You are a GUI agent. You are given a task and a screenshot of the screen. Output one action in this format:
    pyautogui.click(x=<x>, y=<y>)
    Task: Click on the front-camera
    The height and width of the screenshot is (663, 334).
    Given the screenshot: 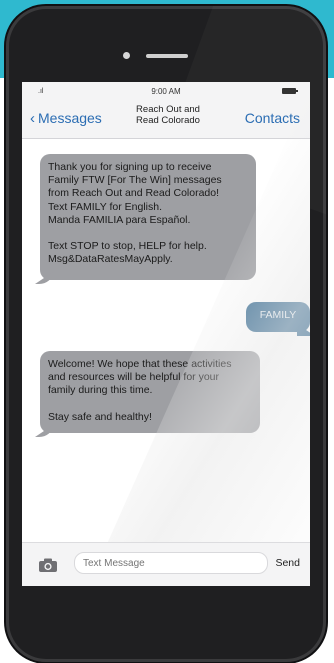 What is the action you would take?
    pyautogui.click(x=126, y=55)
    